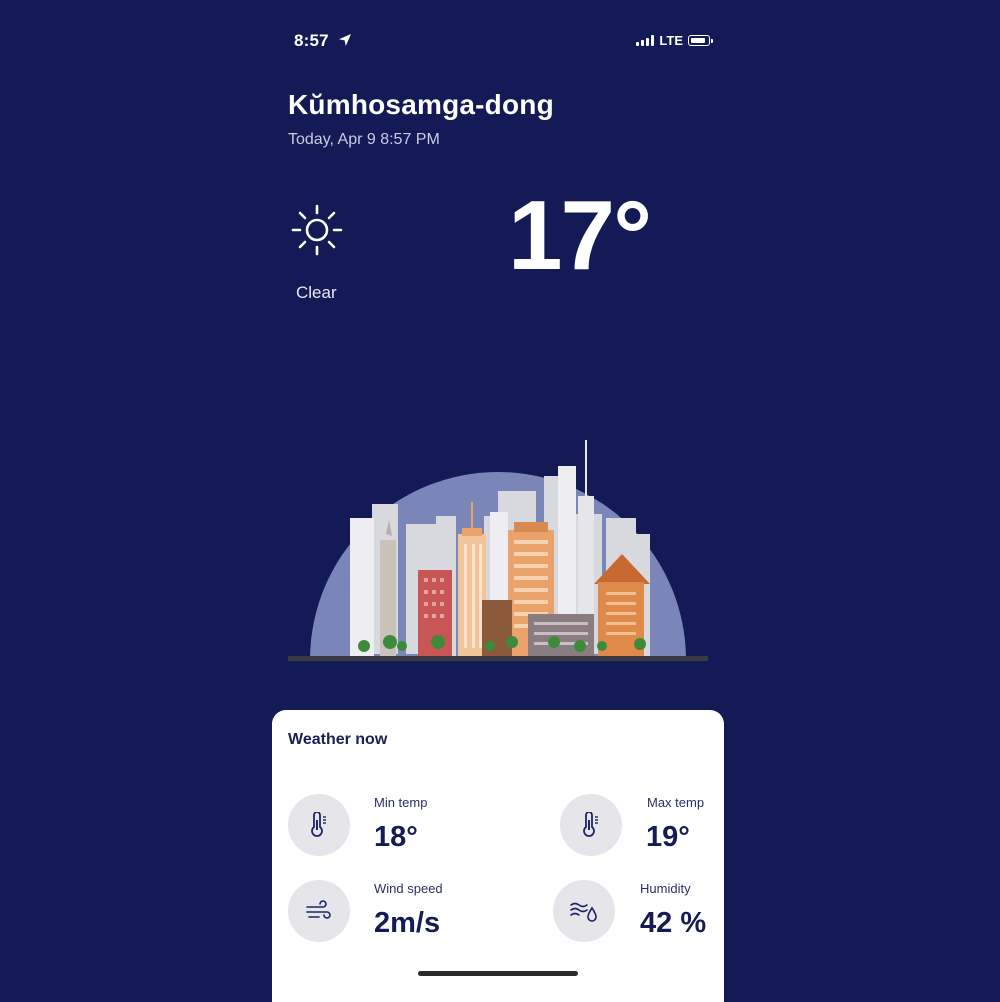 The height and width of the screenshot is (1002, 1000). What do you see at coordinates (676, 802) in the screenshot?
I see `max-temp-label: Max temp` at bounding box center [676, 802].